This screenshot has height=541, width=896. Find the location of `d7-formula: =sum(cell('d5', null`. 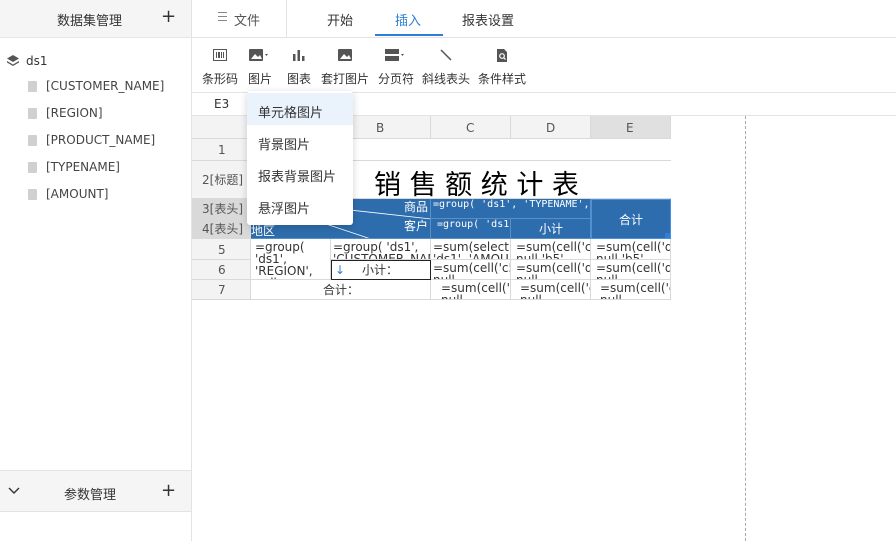

d7-formula: =sum(cell('d5', null is located at coordinates (555, 290).